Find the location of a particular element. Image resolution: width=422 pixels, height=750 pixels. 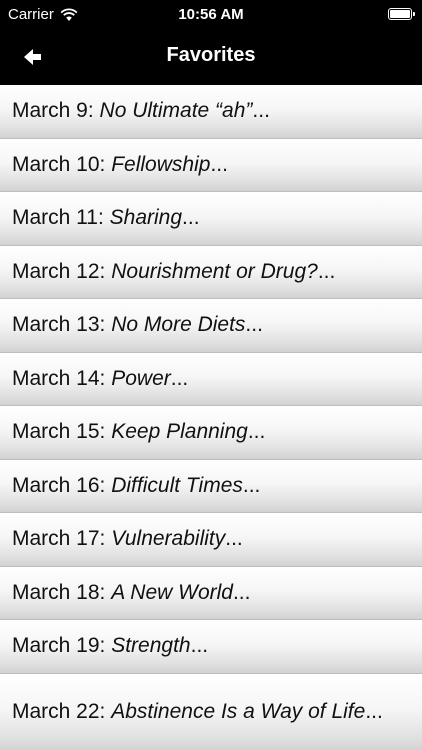

item-title: Sharing is located at coordinates (146, 218).